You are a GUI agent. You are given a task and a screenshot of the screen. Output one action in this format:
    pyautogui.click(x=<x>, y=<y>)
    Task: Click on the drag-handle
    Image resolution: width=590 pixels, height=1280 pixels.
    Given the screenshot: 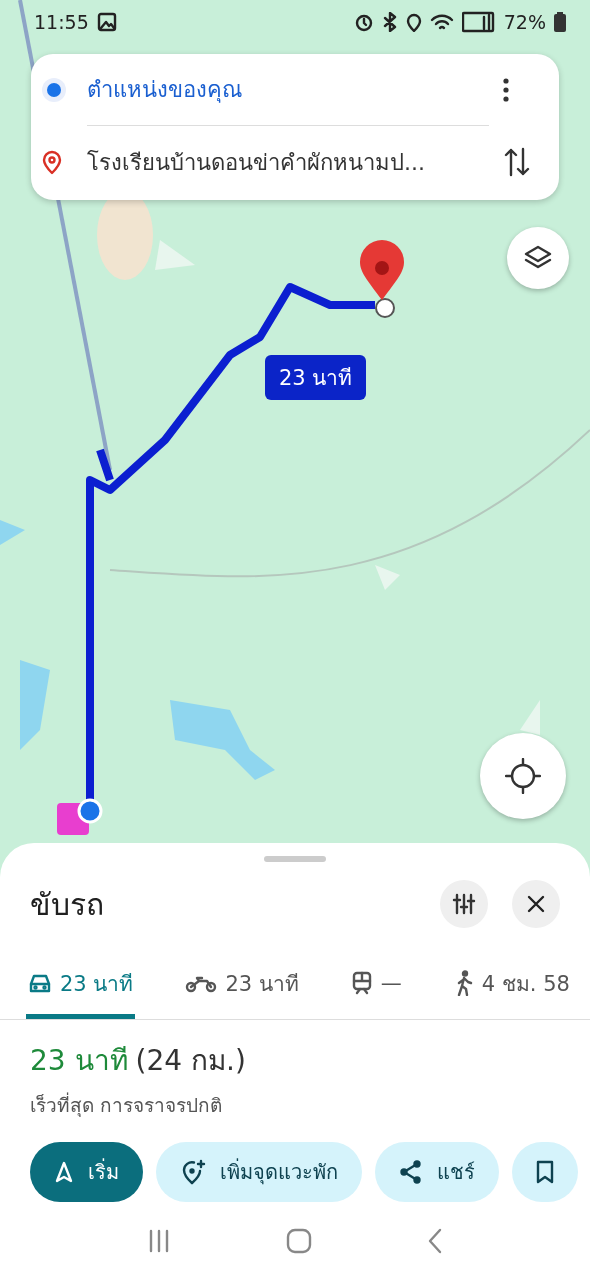 What is the action you would take?
    pyautogui.click(x=295, y=859)
    